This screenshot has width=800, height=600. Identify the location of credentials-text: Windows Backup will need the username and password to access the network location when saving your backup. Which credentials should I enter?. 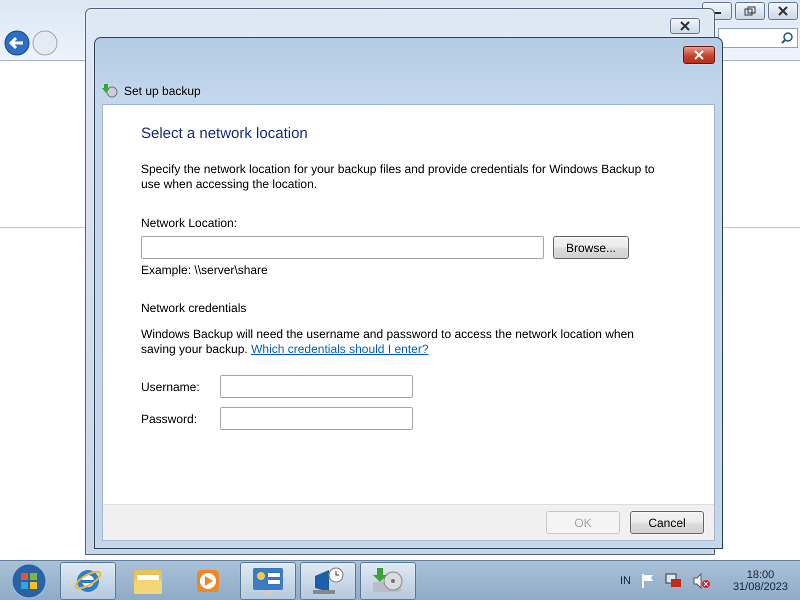
(388, 342).